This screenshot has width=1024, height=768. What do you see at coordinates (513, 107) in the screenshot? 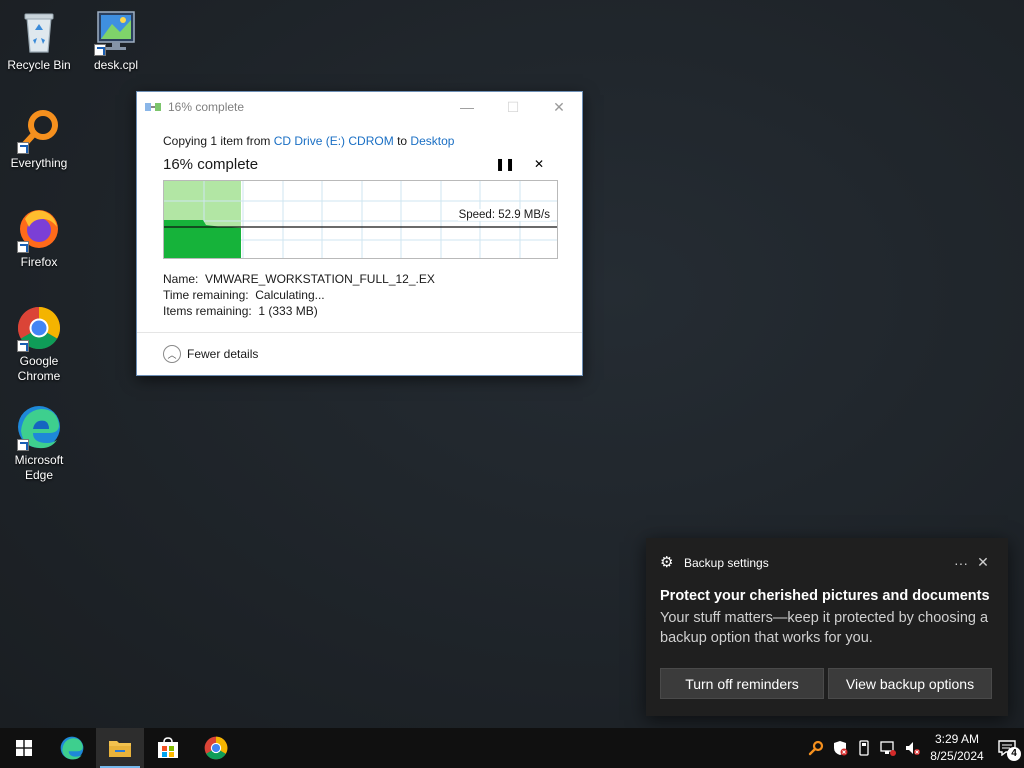
I see `maximize-button: ☐` at bounding box center [513, 107].